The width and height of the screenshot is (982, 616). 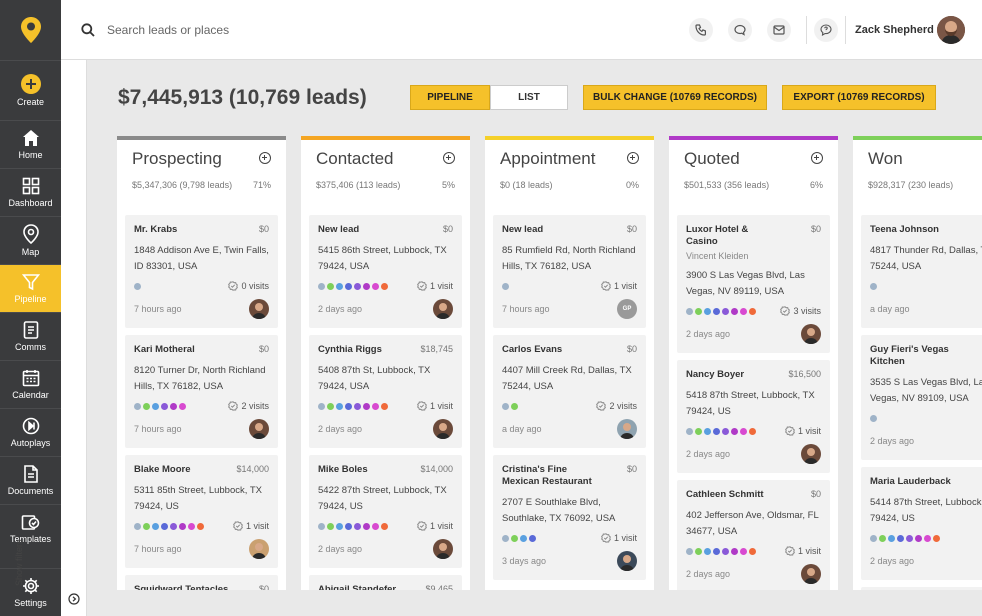 I want to click on lead-stage-row: 1 visit, so click(x=753, y=431).